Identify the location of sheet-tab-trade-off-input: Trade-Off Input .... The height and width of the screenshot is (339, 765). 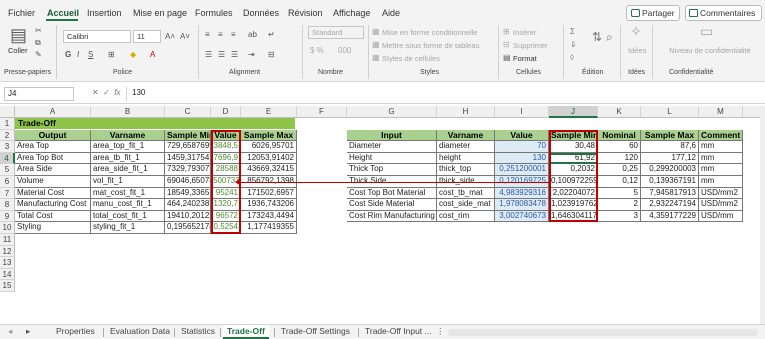
(398, 332).